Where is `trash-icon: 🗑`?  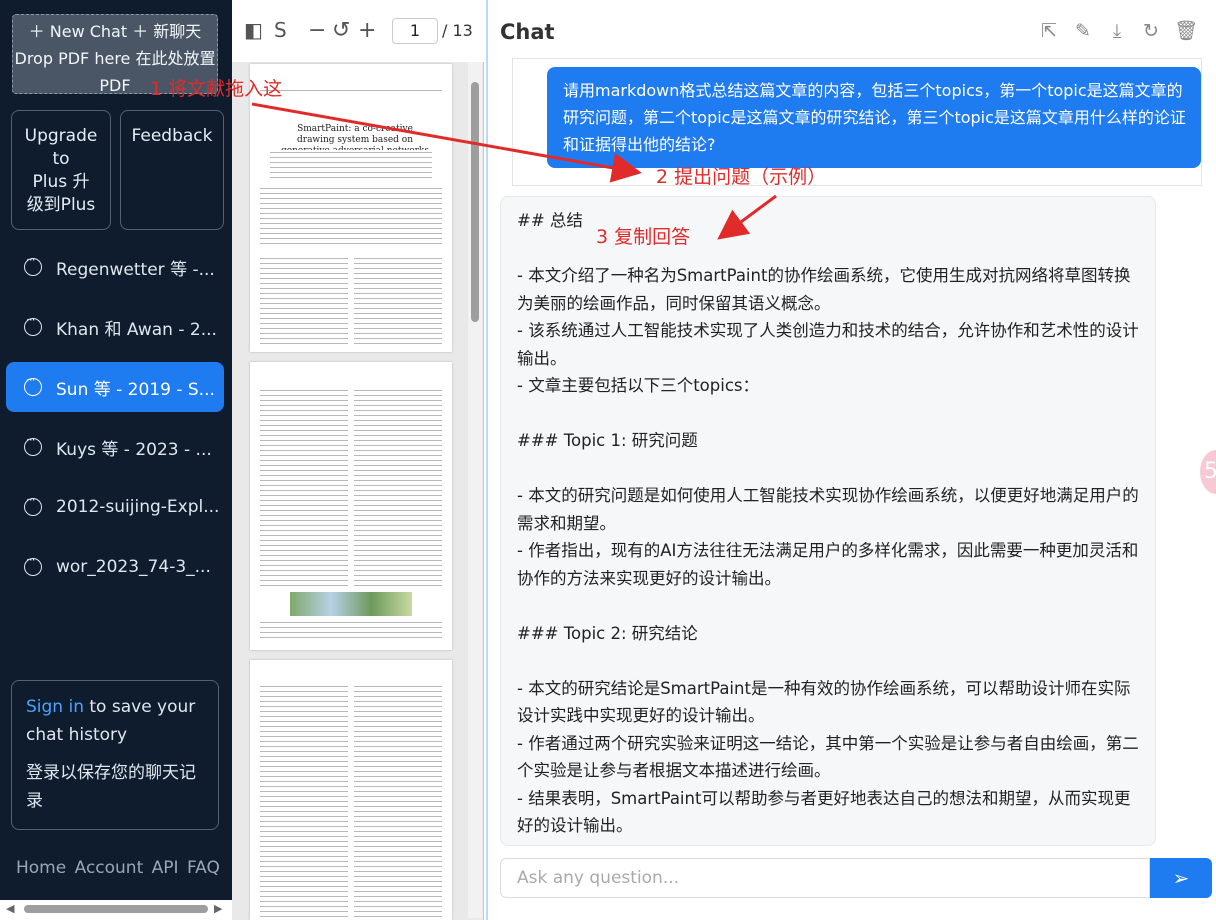 trash-icon: 🗑 is located at coordinates (1186, 31).